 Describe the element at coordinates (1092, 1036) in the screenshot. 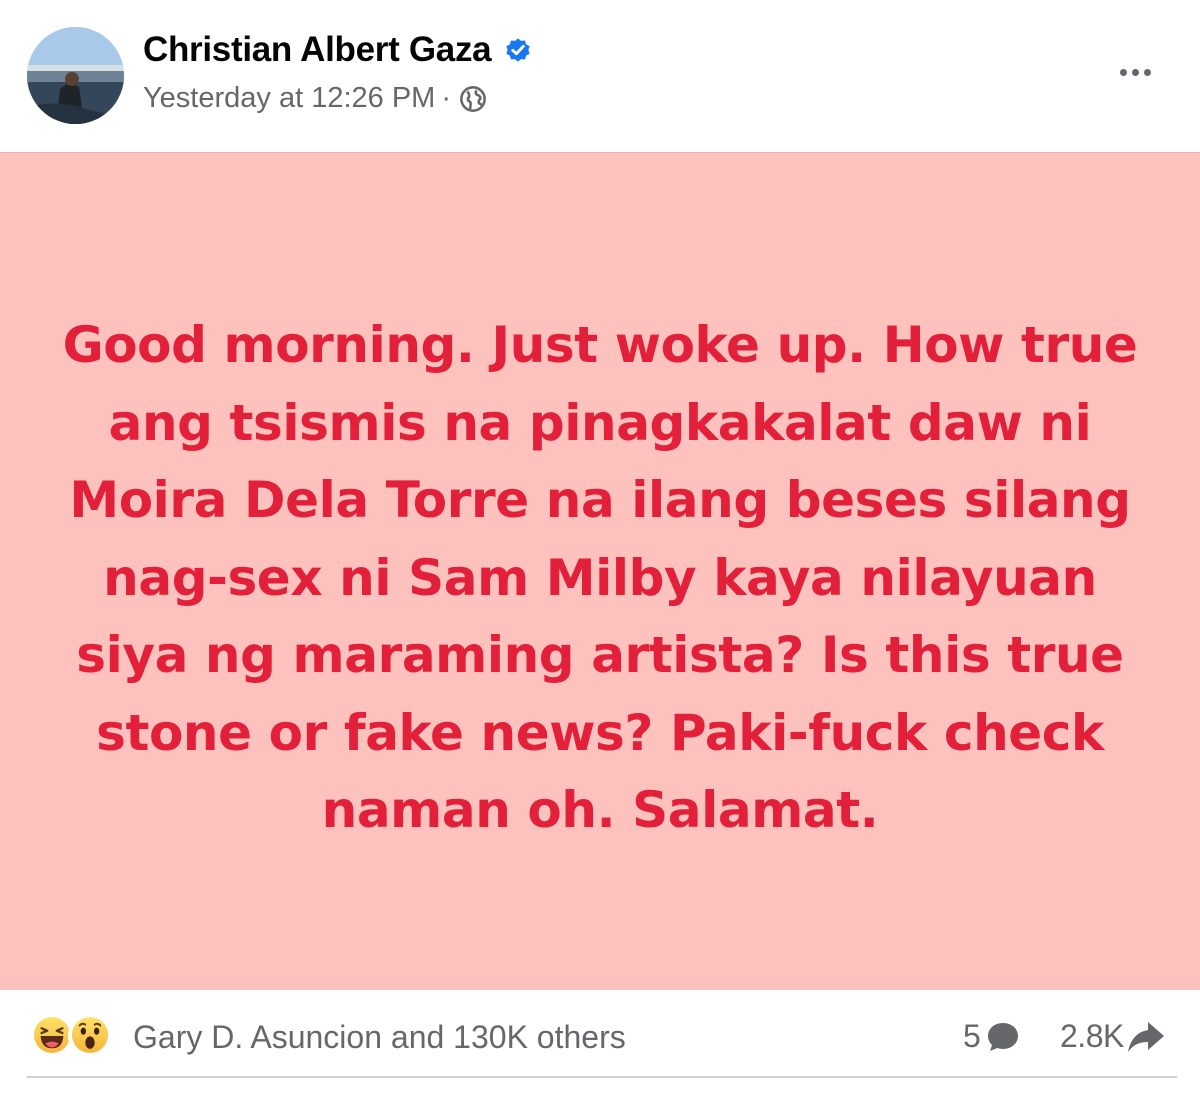

I see `share-count-value: 2.8K` at that location.